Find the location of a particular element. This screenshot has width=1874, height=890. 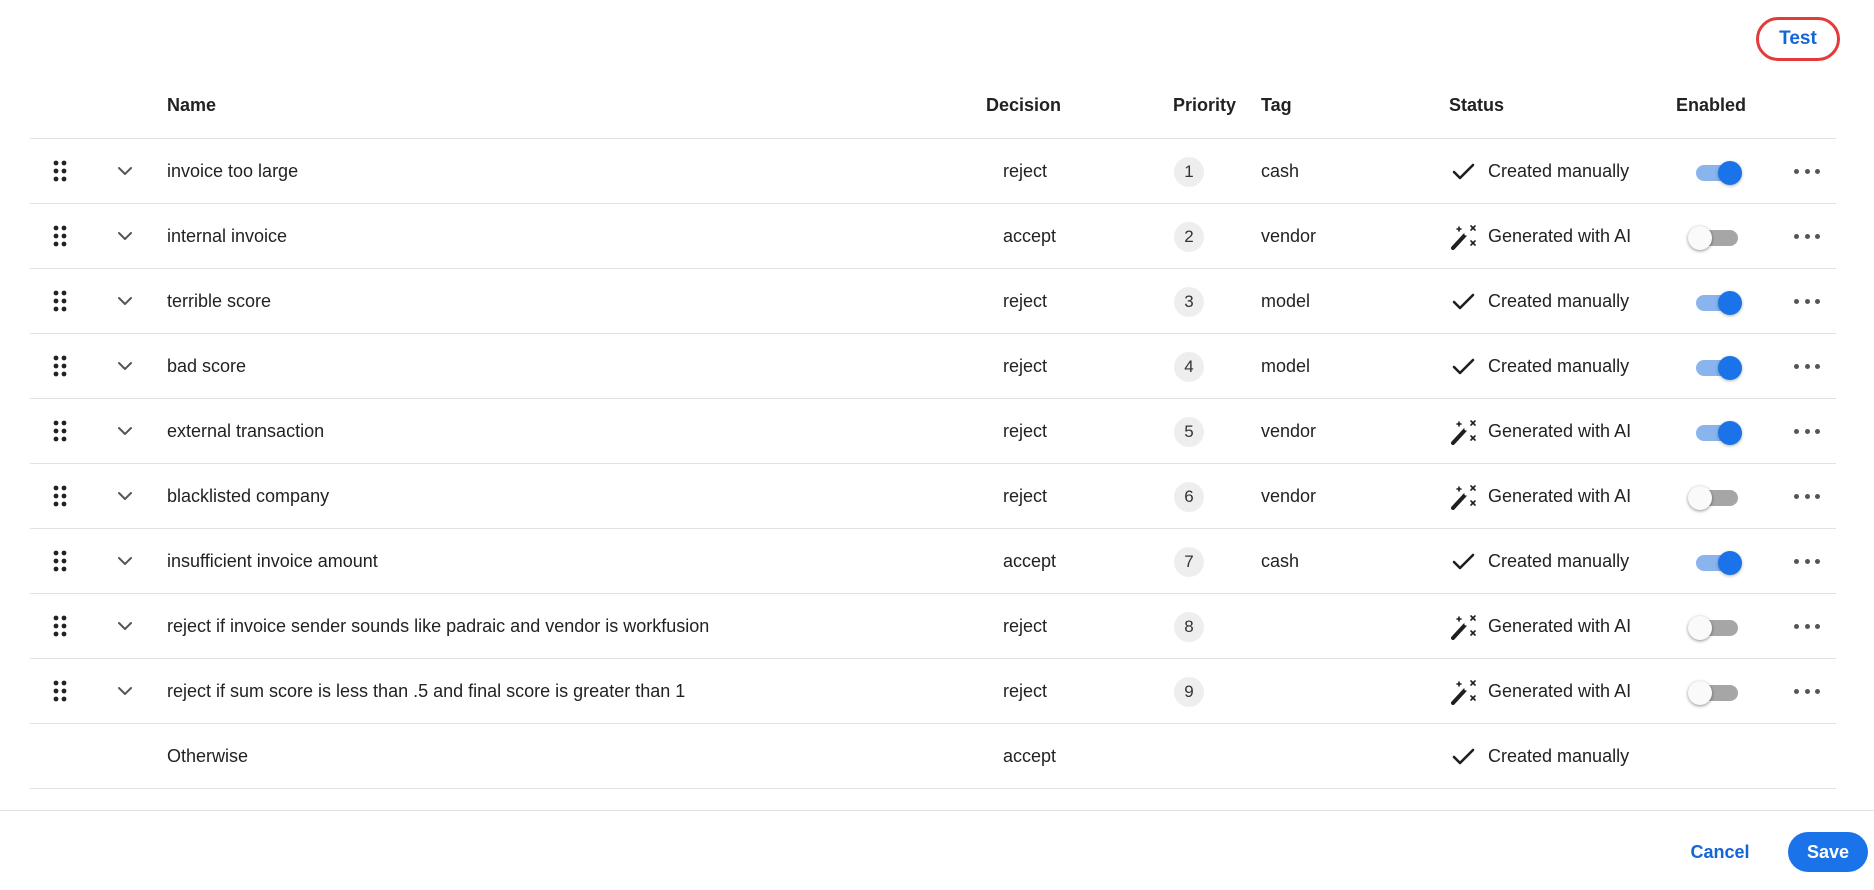

priority-badge: 4 is located at coordinates (1189, 367).